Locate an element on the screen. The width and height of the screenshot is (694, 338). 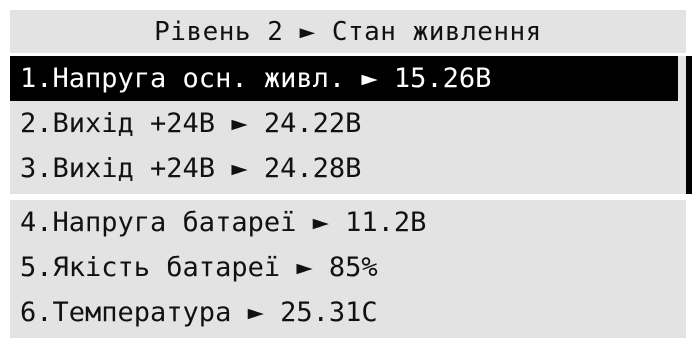
menu-item-output-24v-1: 2.Вихід +24В ► 24.22В is located at coordinates (344, 123).